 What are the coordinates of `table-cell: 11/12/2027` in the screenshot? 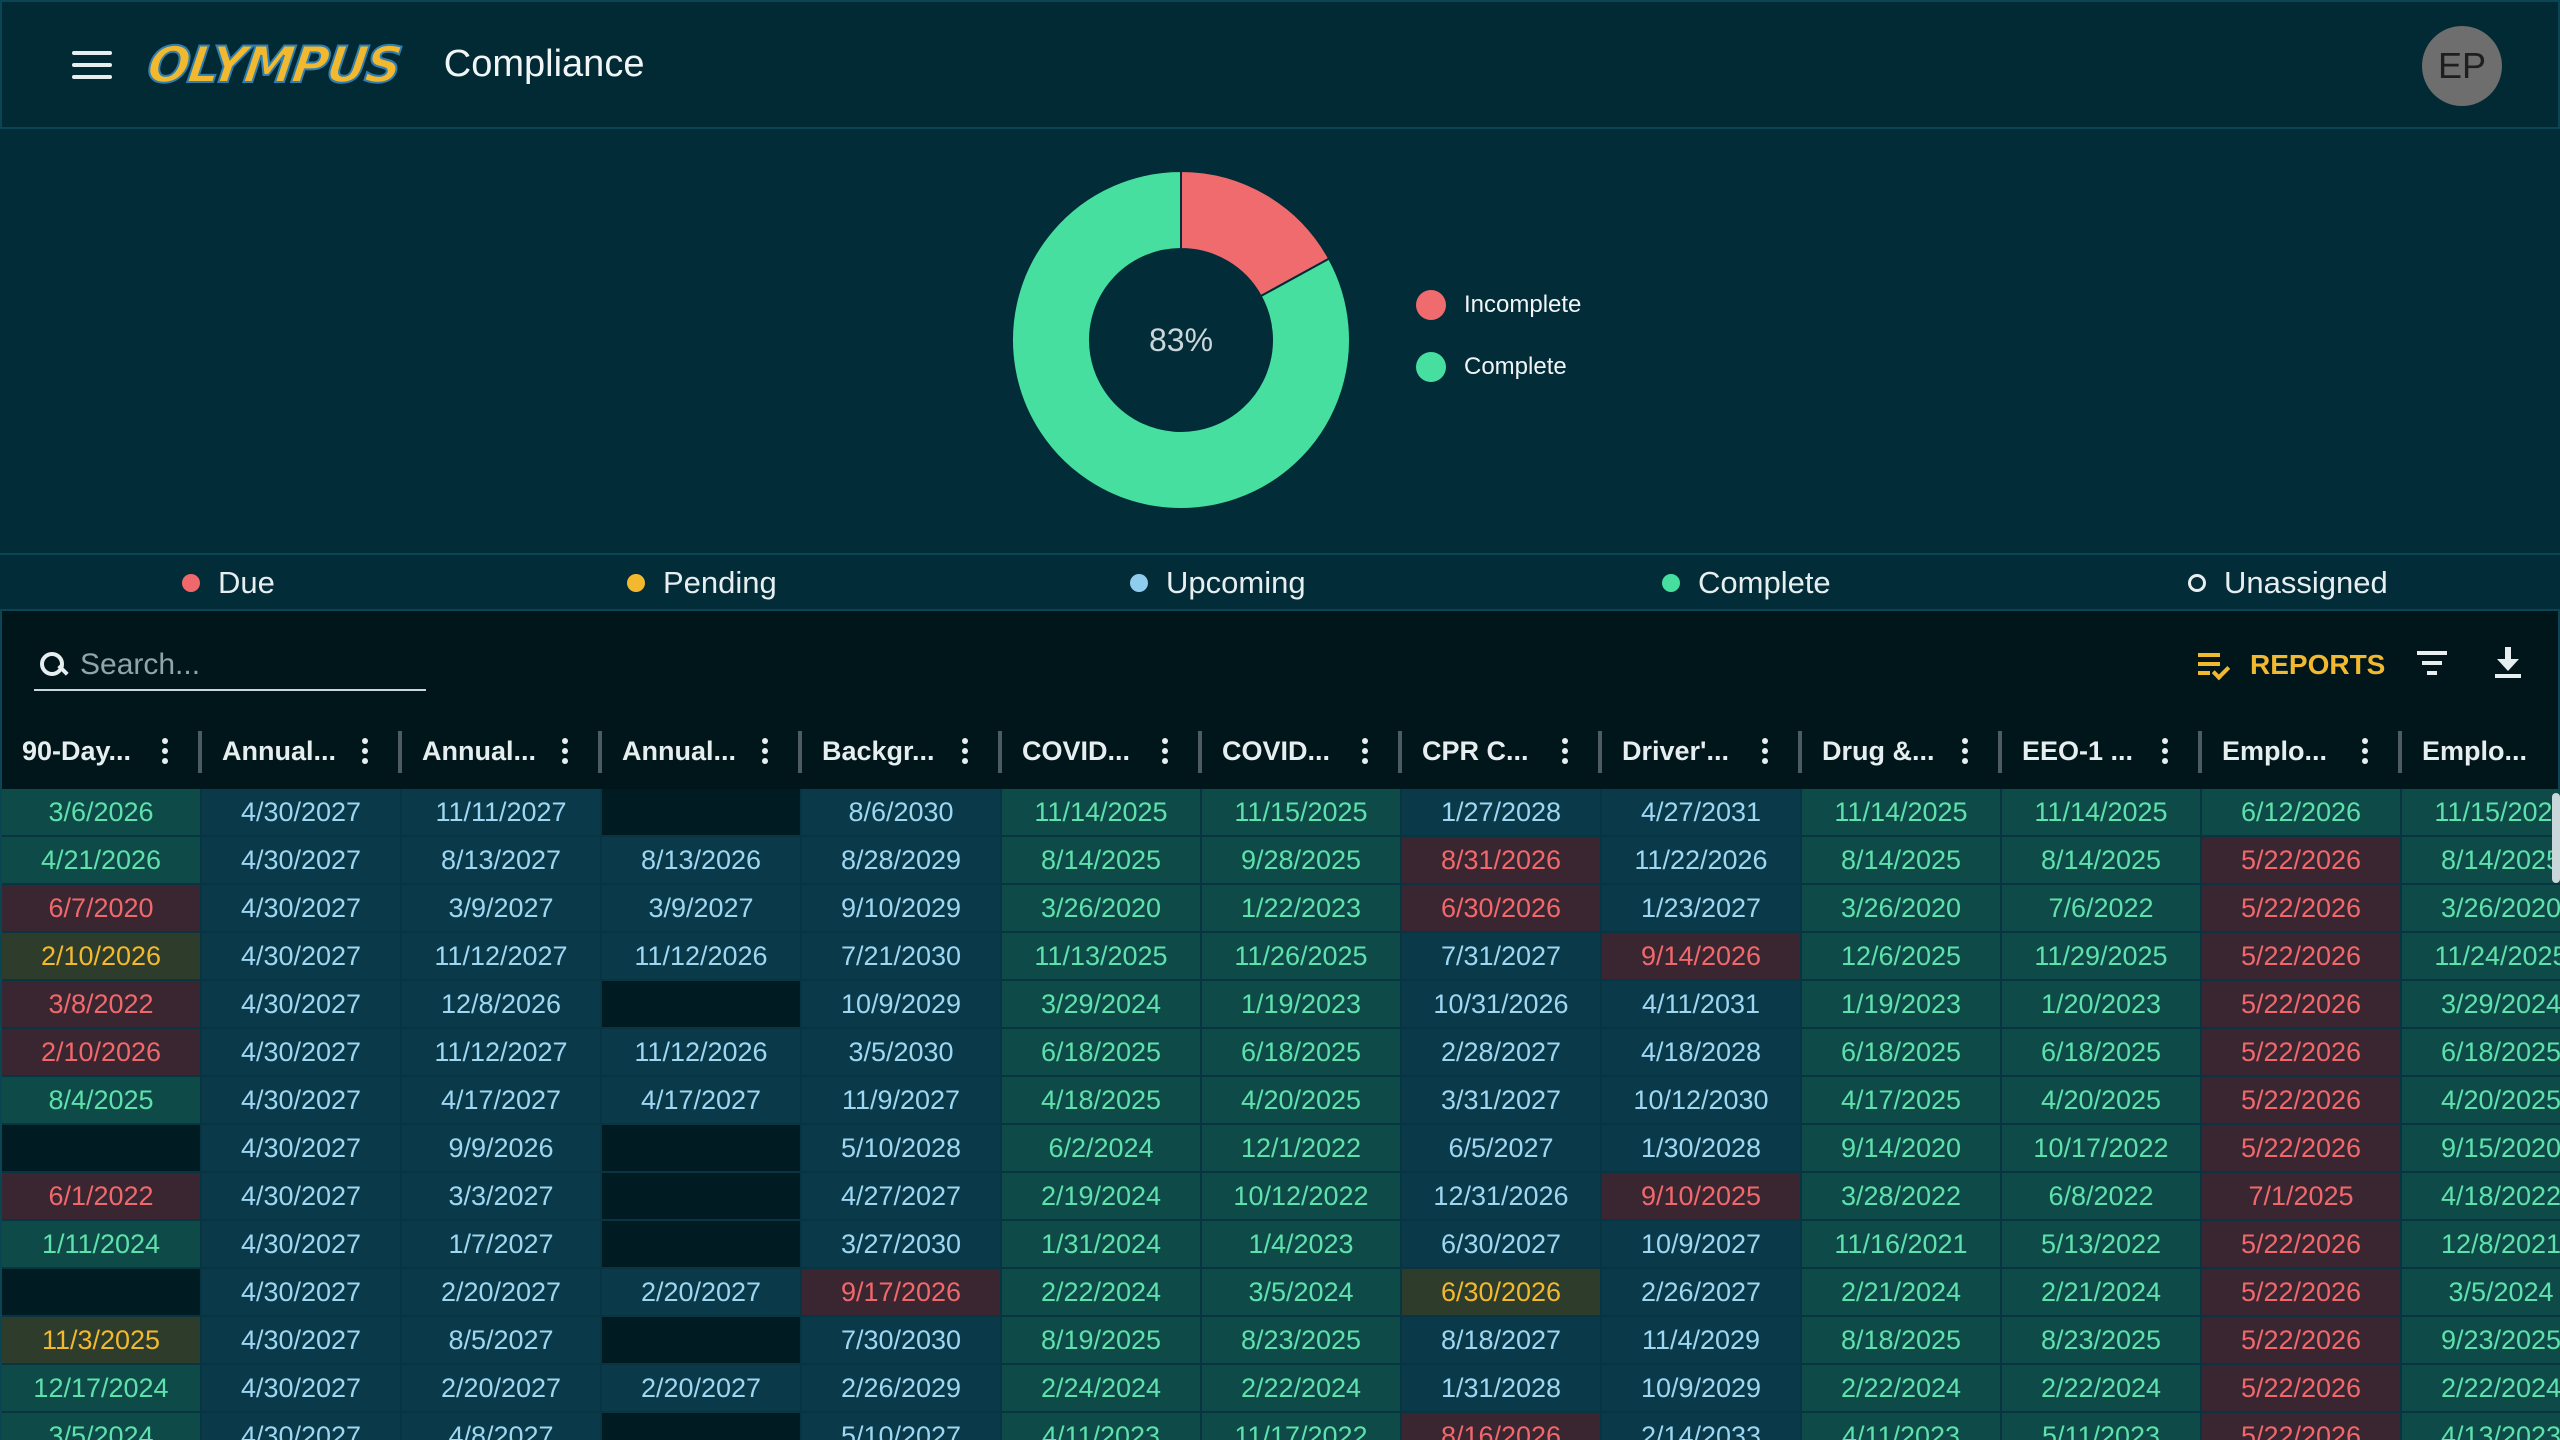 It's located at (502, 1053).